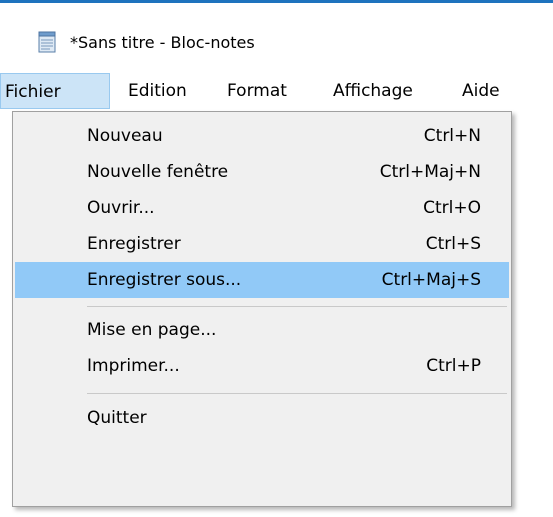 This screenshot has height=517, width=553. I want to click on menu-affichage: Affichage, so click(373, 91).